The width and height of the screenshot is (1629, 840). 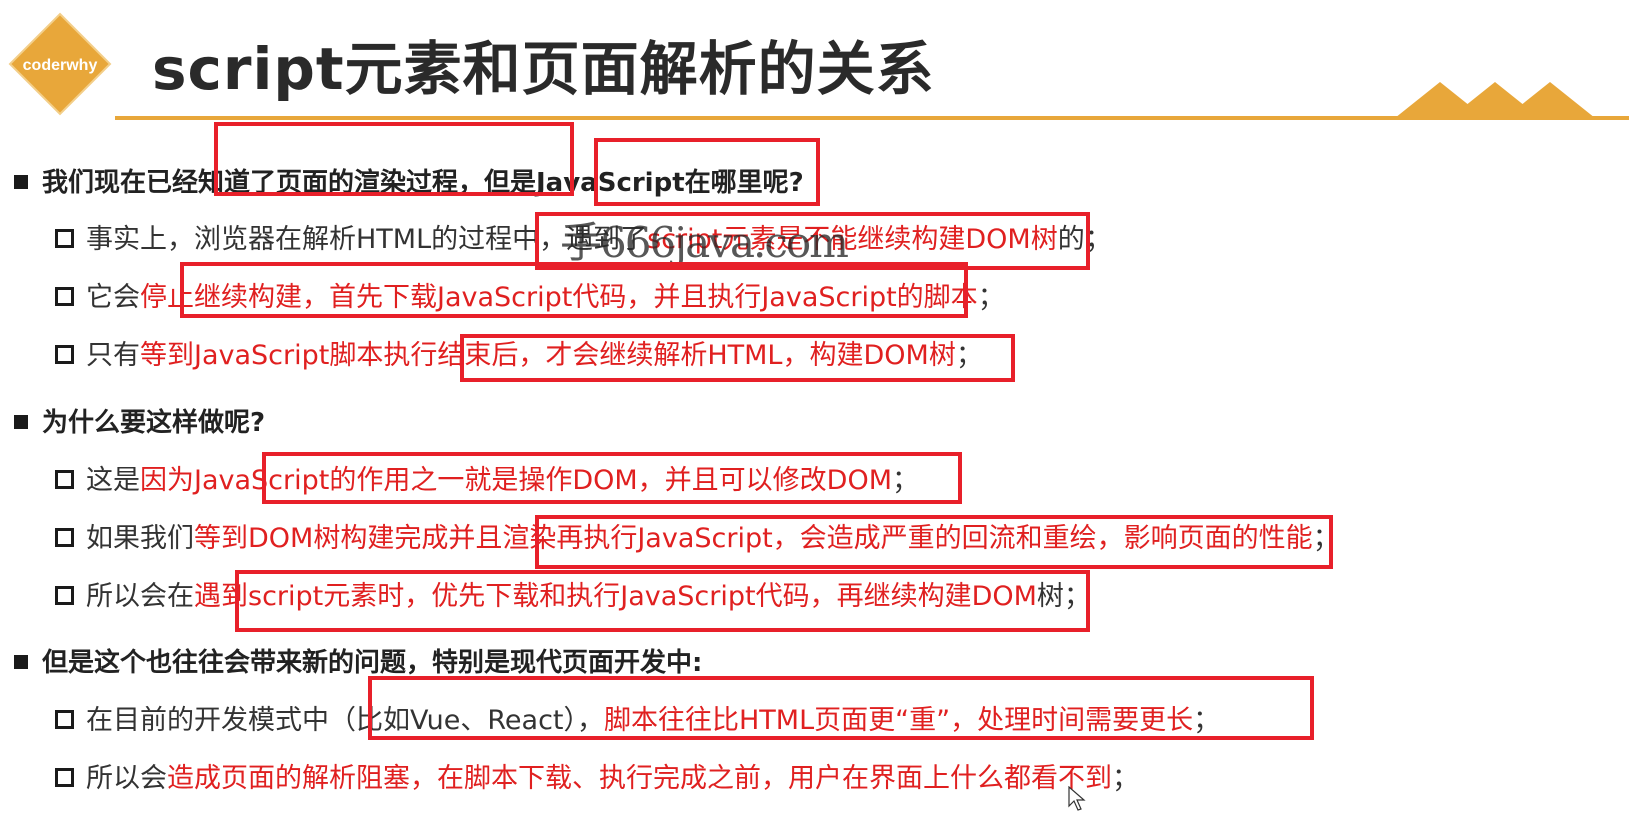 What do you see at coordinates (1077, 798) in the screenshot?
I see `mouse-cursor-icon` at bounding box center [1077, 798].